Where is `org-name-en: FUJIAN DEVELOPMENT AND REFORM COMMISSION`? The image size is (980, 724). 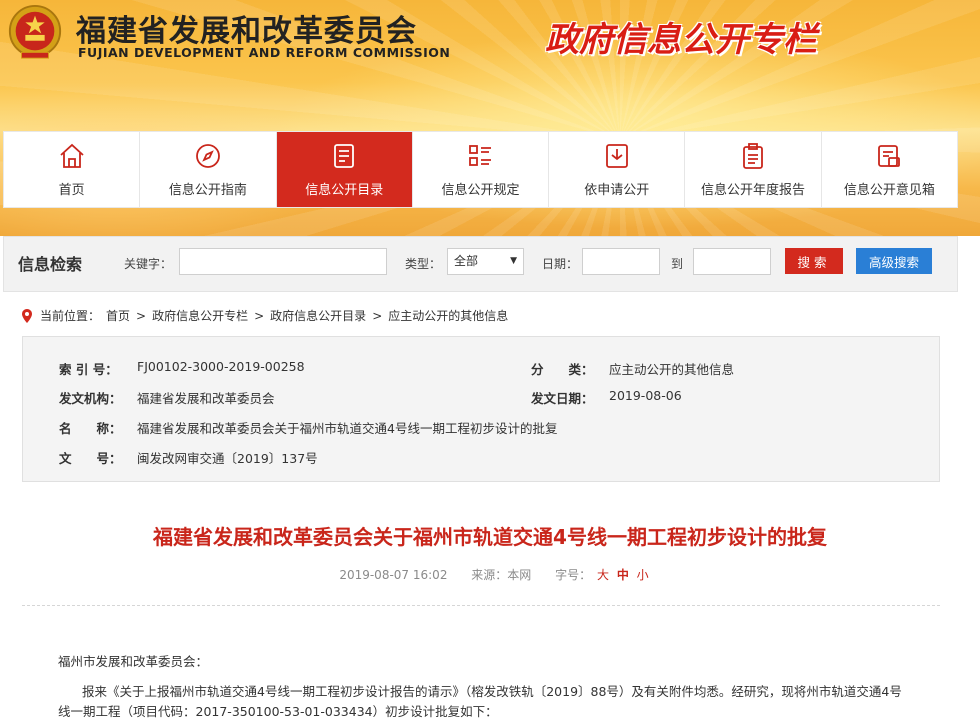 org-name-en: FUJIAN DEVELOPMENT AND REFORM COMMISSION is located at coordinates (264, 52).